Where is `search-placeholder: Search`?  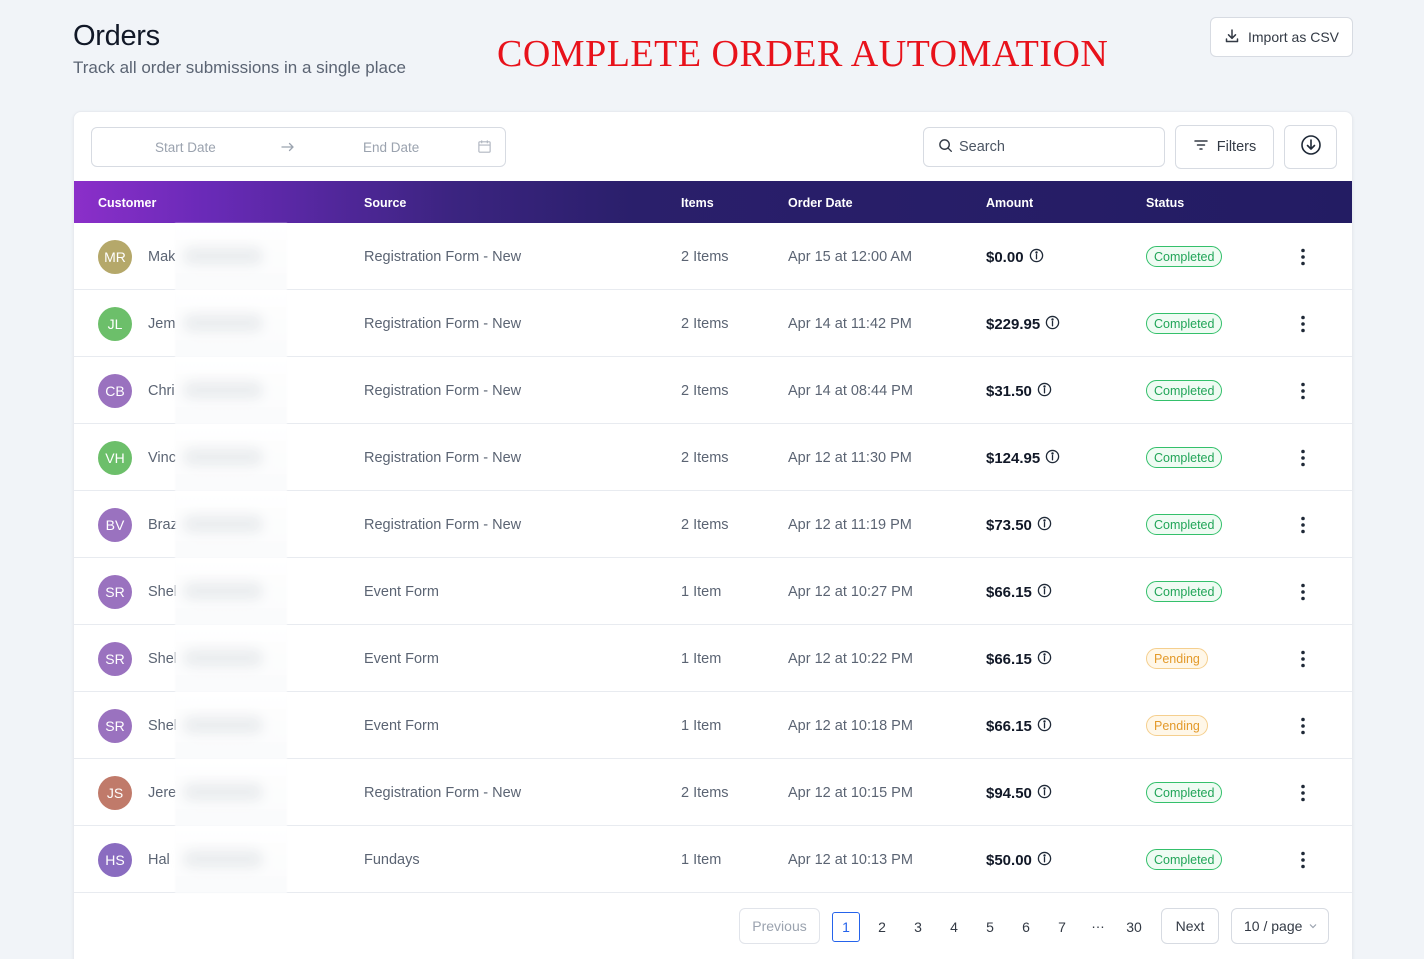 search-placeholder: Search is located at coordinates (982, 147).